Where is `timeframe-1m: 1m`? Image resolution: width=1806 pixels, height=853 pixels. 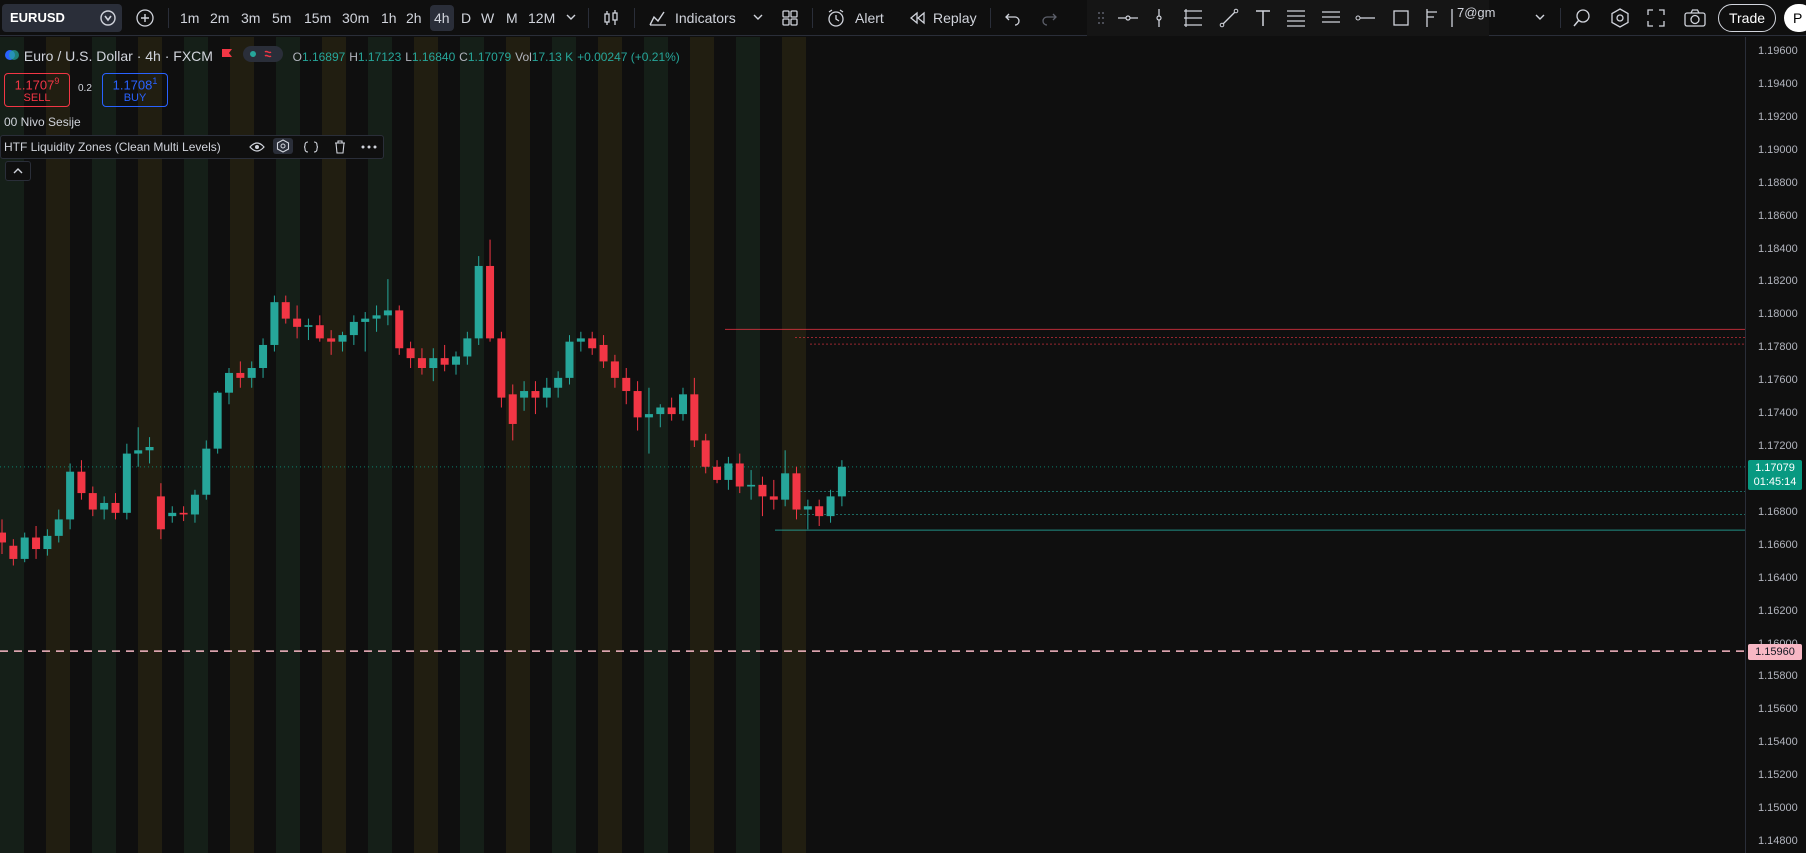
timeframe-1m: 1m is located at coordinates (189, 18).